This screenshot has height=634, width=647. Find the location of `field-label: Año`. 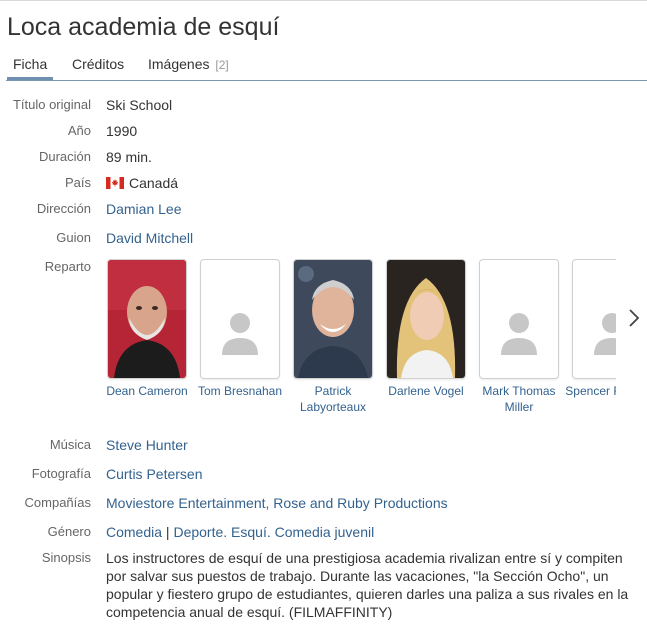

field-label: Año is located at coordinates (79, 130).